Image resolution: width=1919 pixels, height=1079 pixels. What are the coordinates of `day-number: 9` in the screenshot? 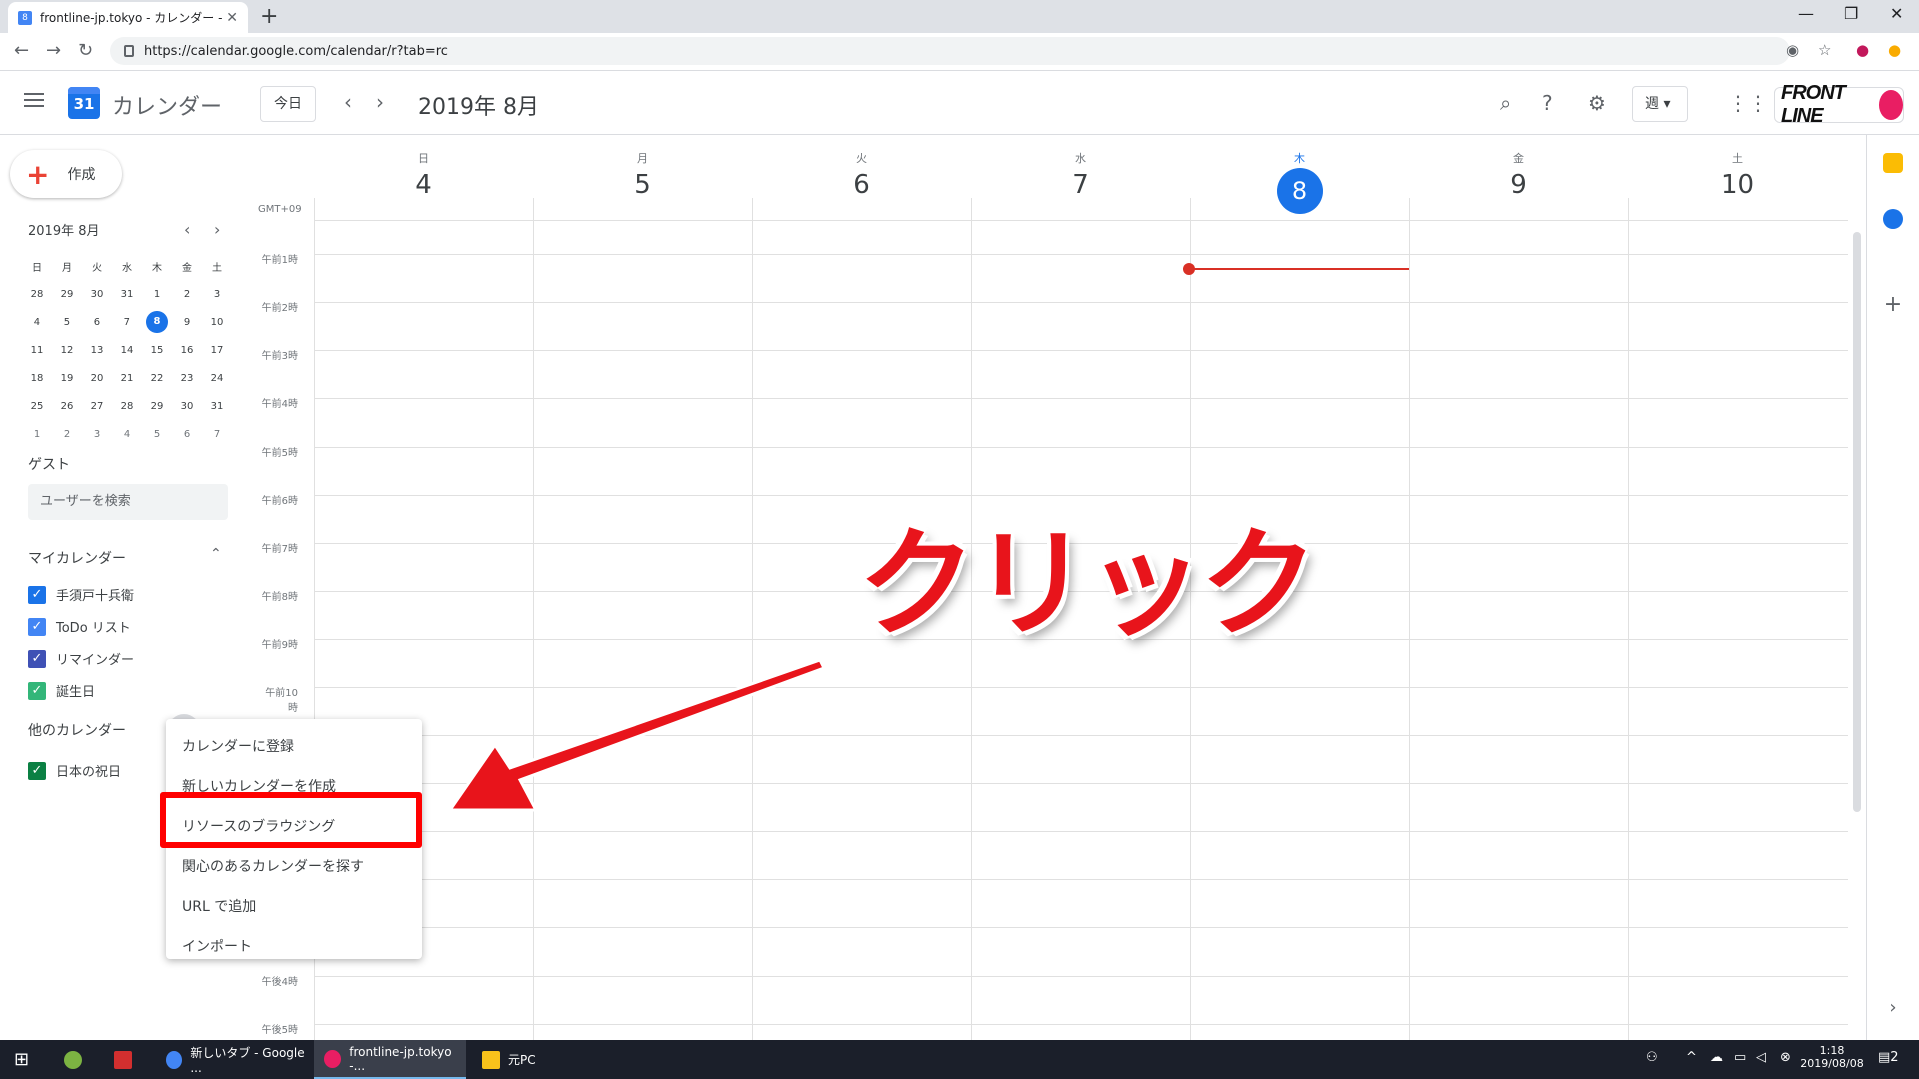 It's located at (1518, 185).